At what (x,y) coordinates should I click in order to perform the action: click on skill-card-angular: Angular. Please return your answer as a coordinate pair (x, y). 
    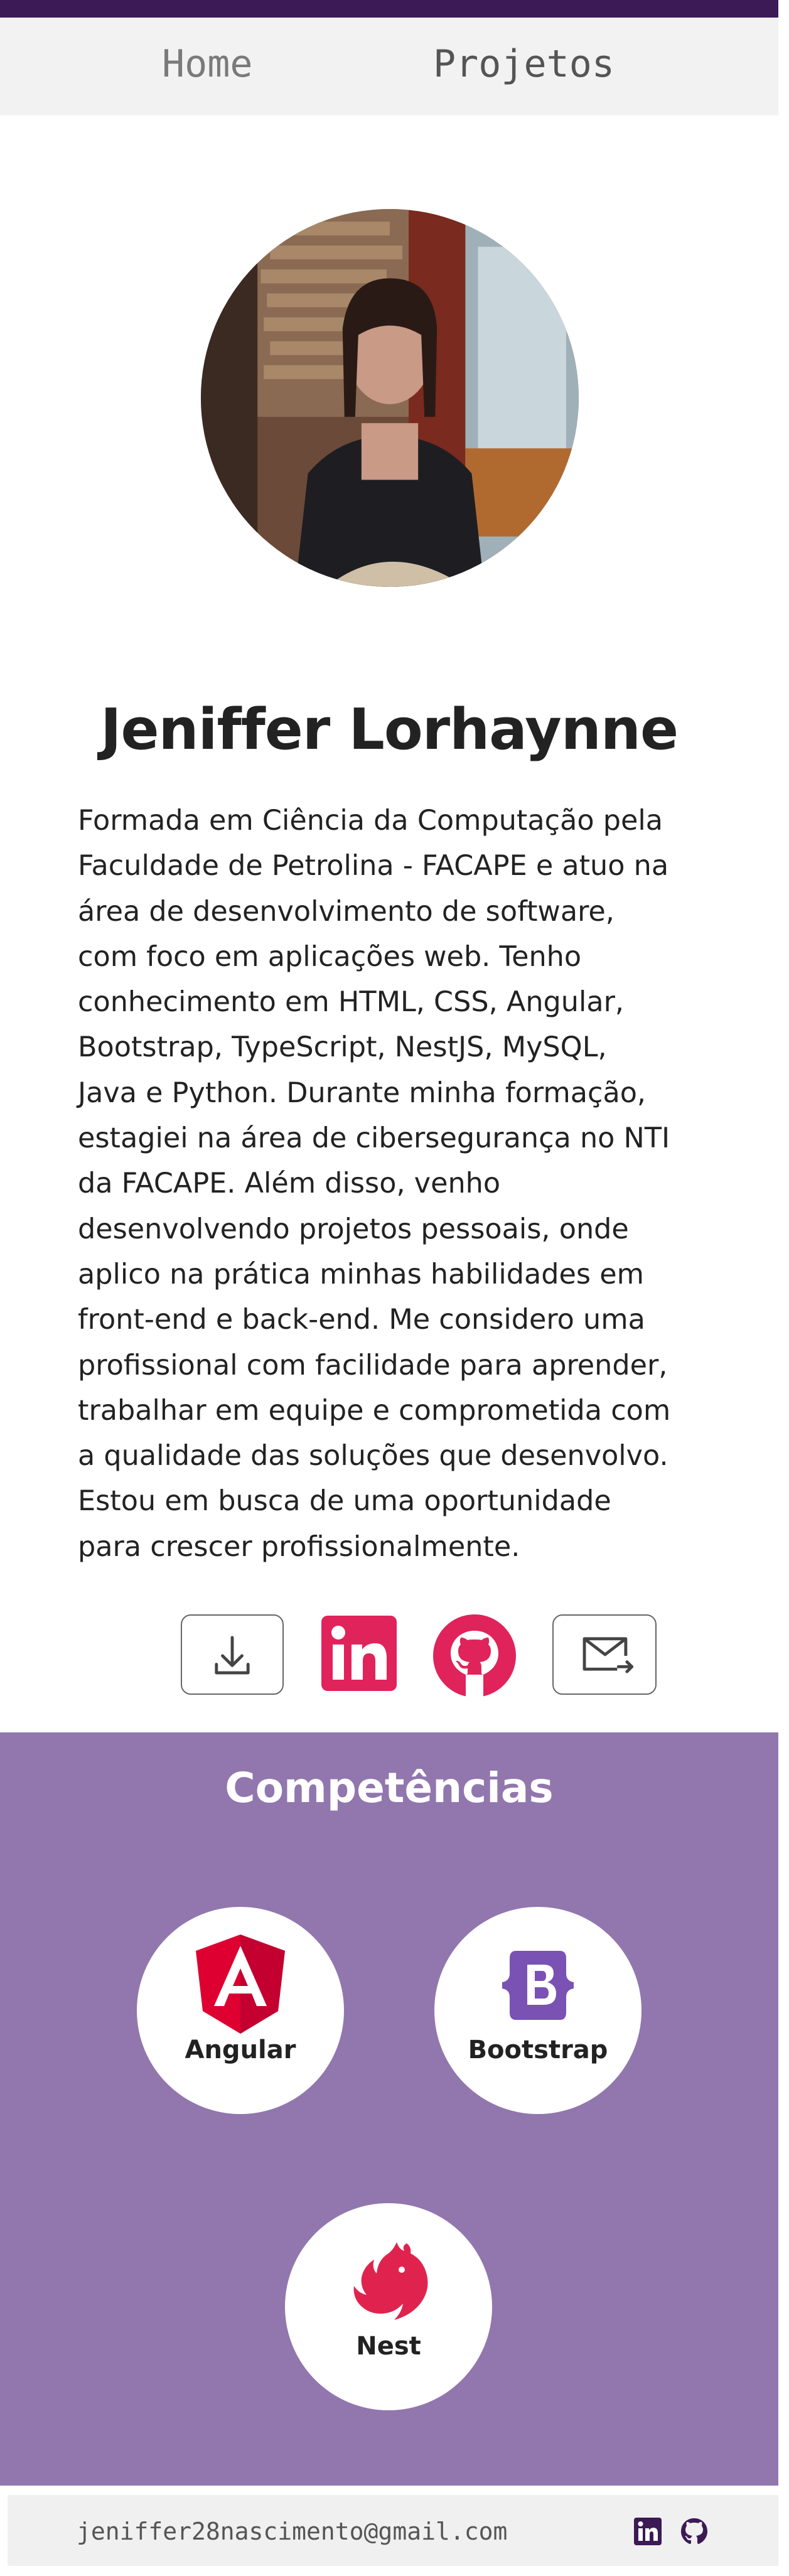
    Looking at the image, I should click on (240, 2010).